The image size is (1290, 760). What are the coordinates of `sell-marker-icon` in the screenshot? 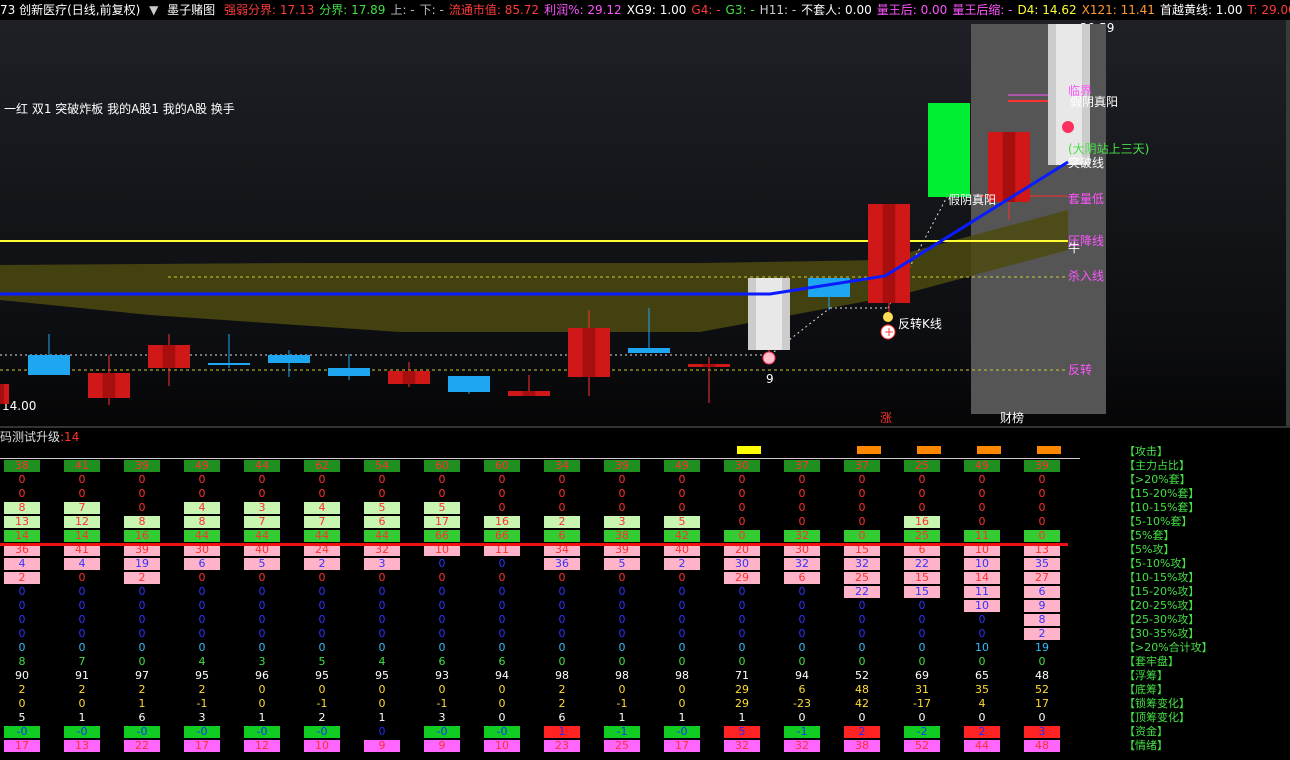 It's located at (1068, 127).